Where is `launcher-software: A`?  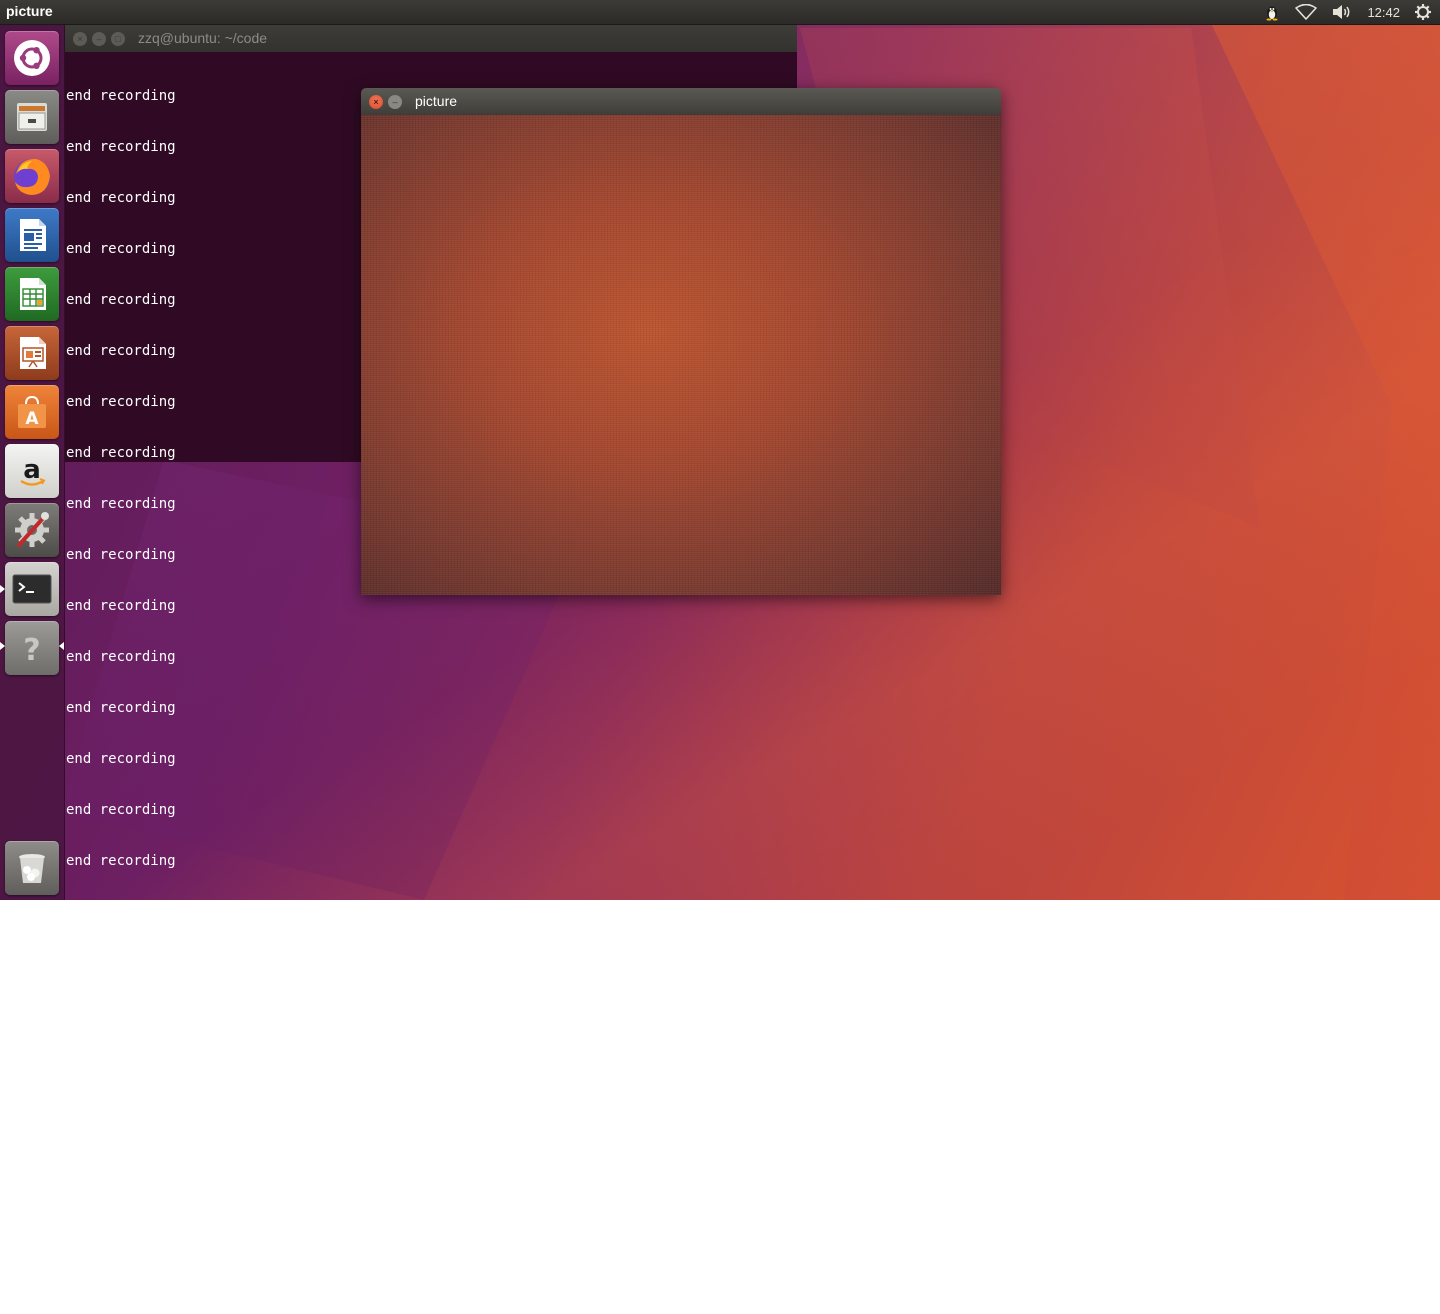
launcher-software: A is located at coordinates (32, 412).